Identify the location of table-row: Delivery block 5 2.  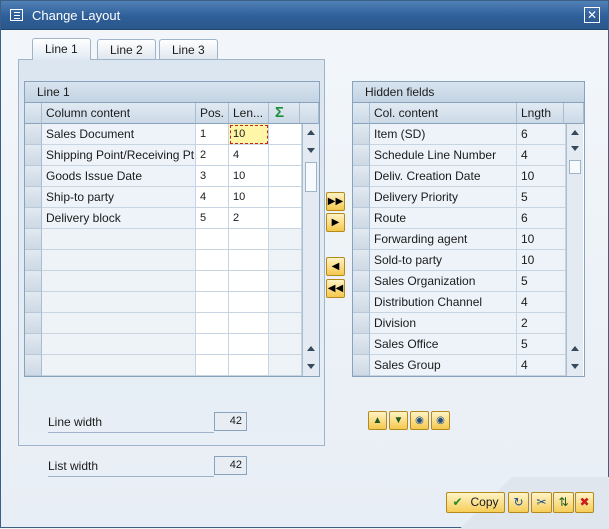
(163, 218).